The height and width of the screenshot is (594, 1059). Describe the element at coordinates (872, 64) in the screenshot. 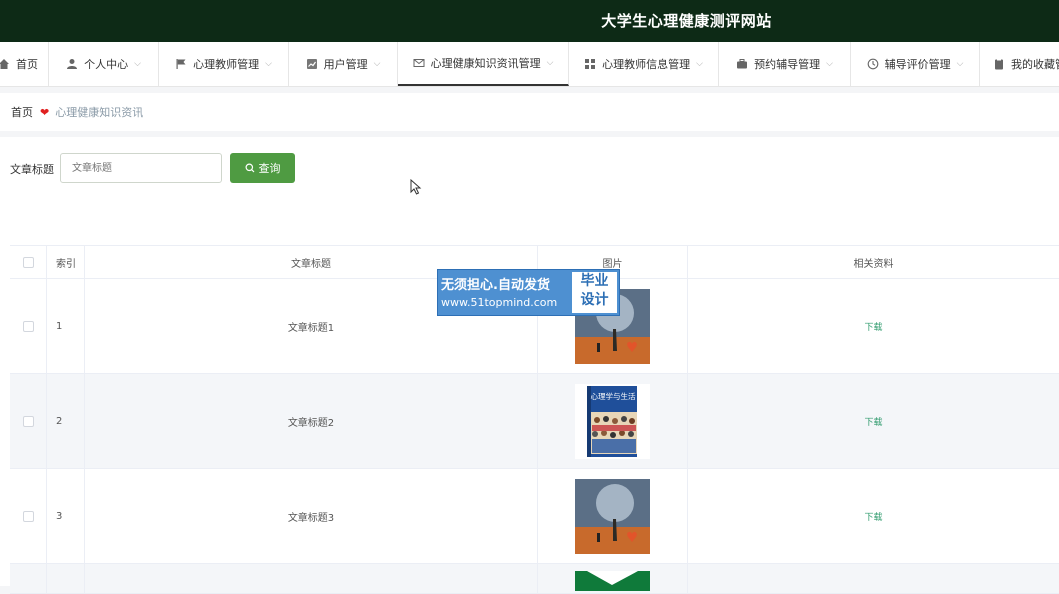

I see `clock-icon` at that location.